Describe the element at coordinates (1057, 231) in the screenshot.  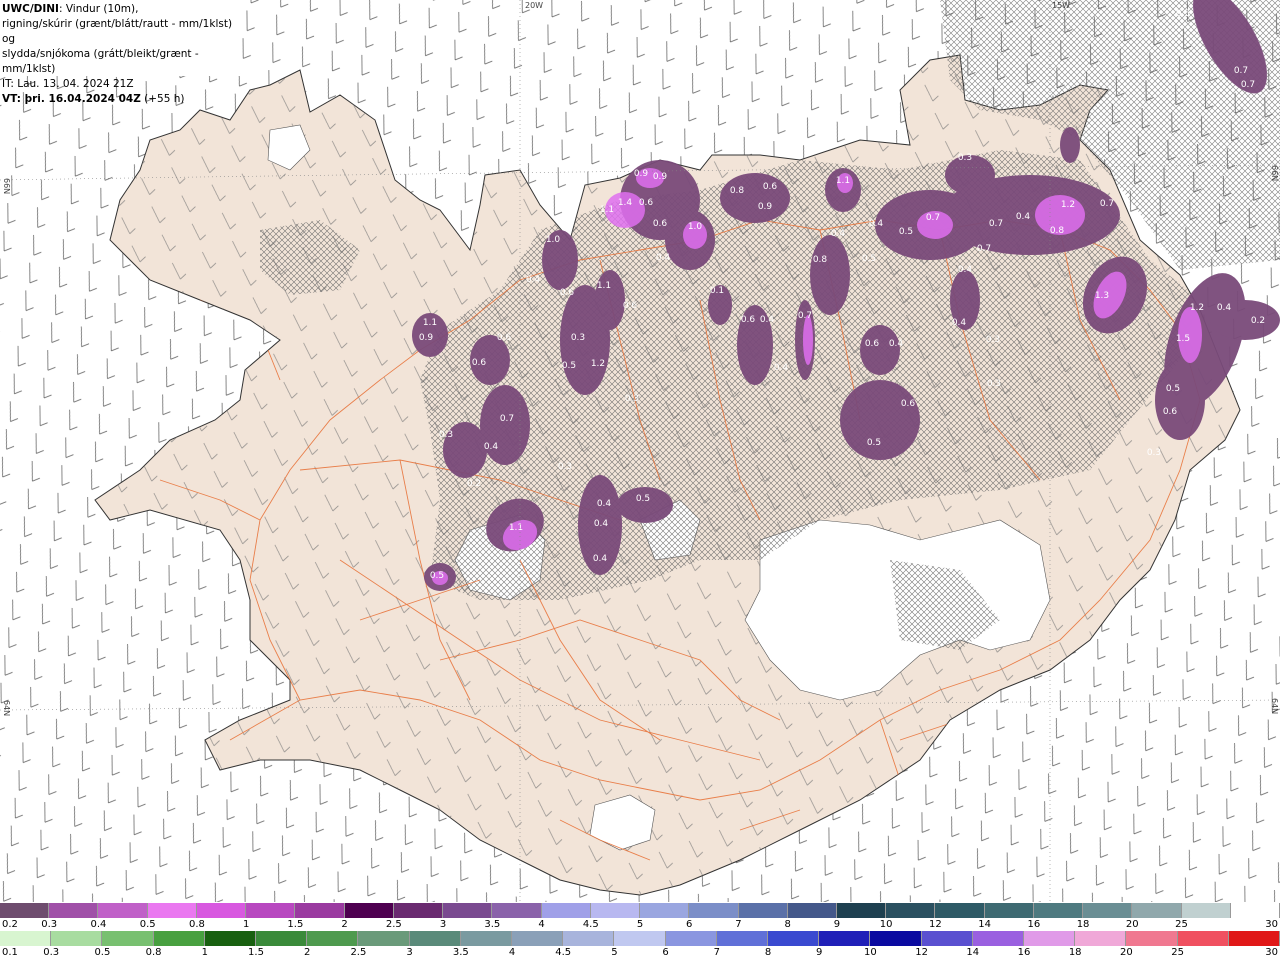
I see `precip-value-label: 0.8` at that location.